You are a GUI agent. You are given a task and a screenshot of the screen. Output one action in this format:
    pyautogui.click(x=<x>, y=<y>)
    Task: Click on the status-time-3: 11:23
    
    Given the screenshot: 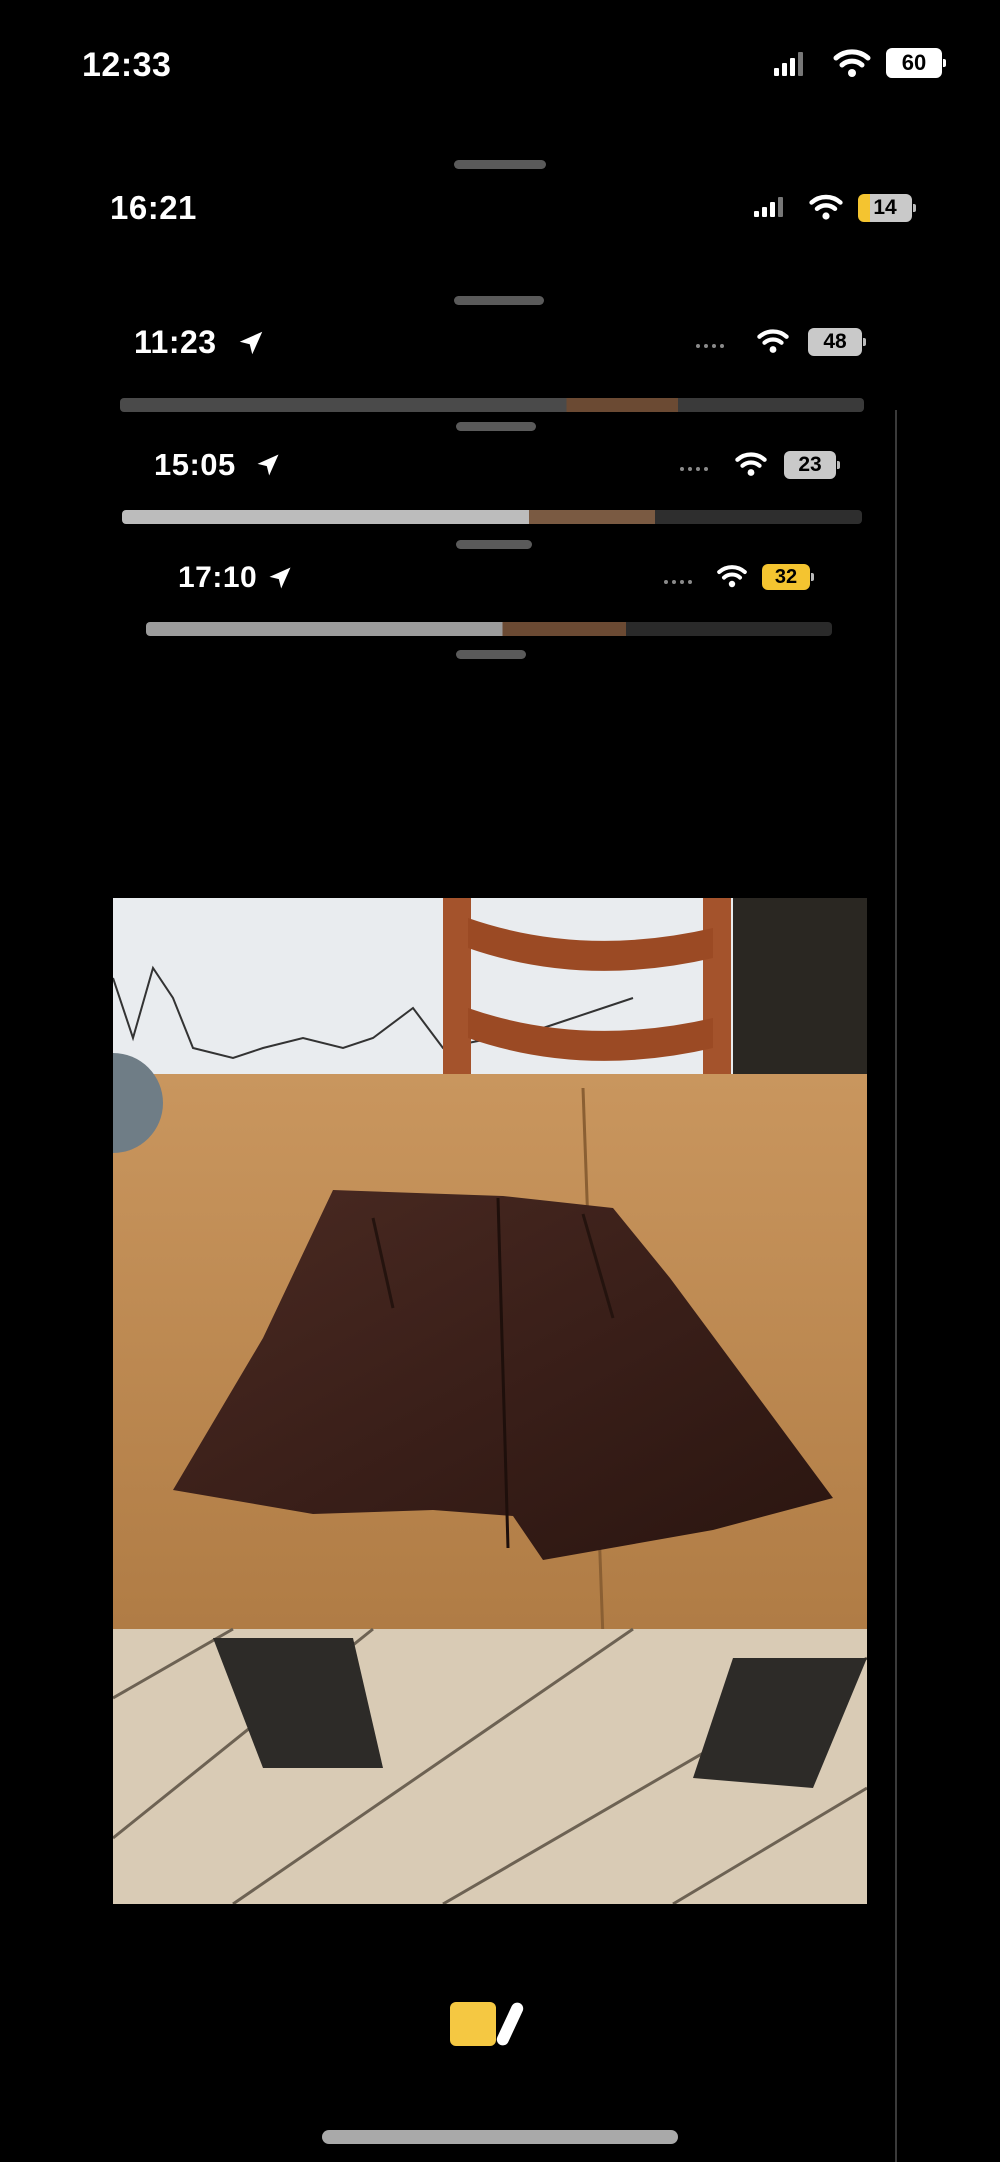 What is the action you would take?
    pyautogui.click(x=175, y=341)
    